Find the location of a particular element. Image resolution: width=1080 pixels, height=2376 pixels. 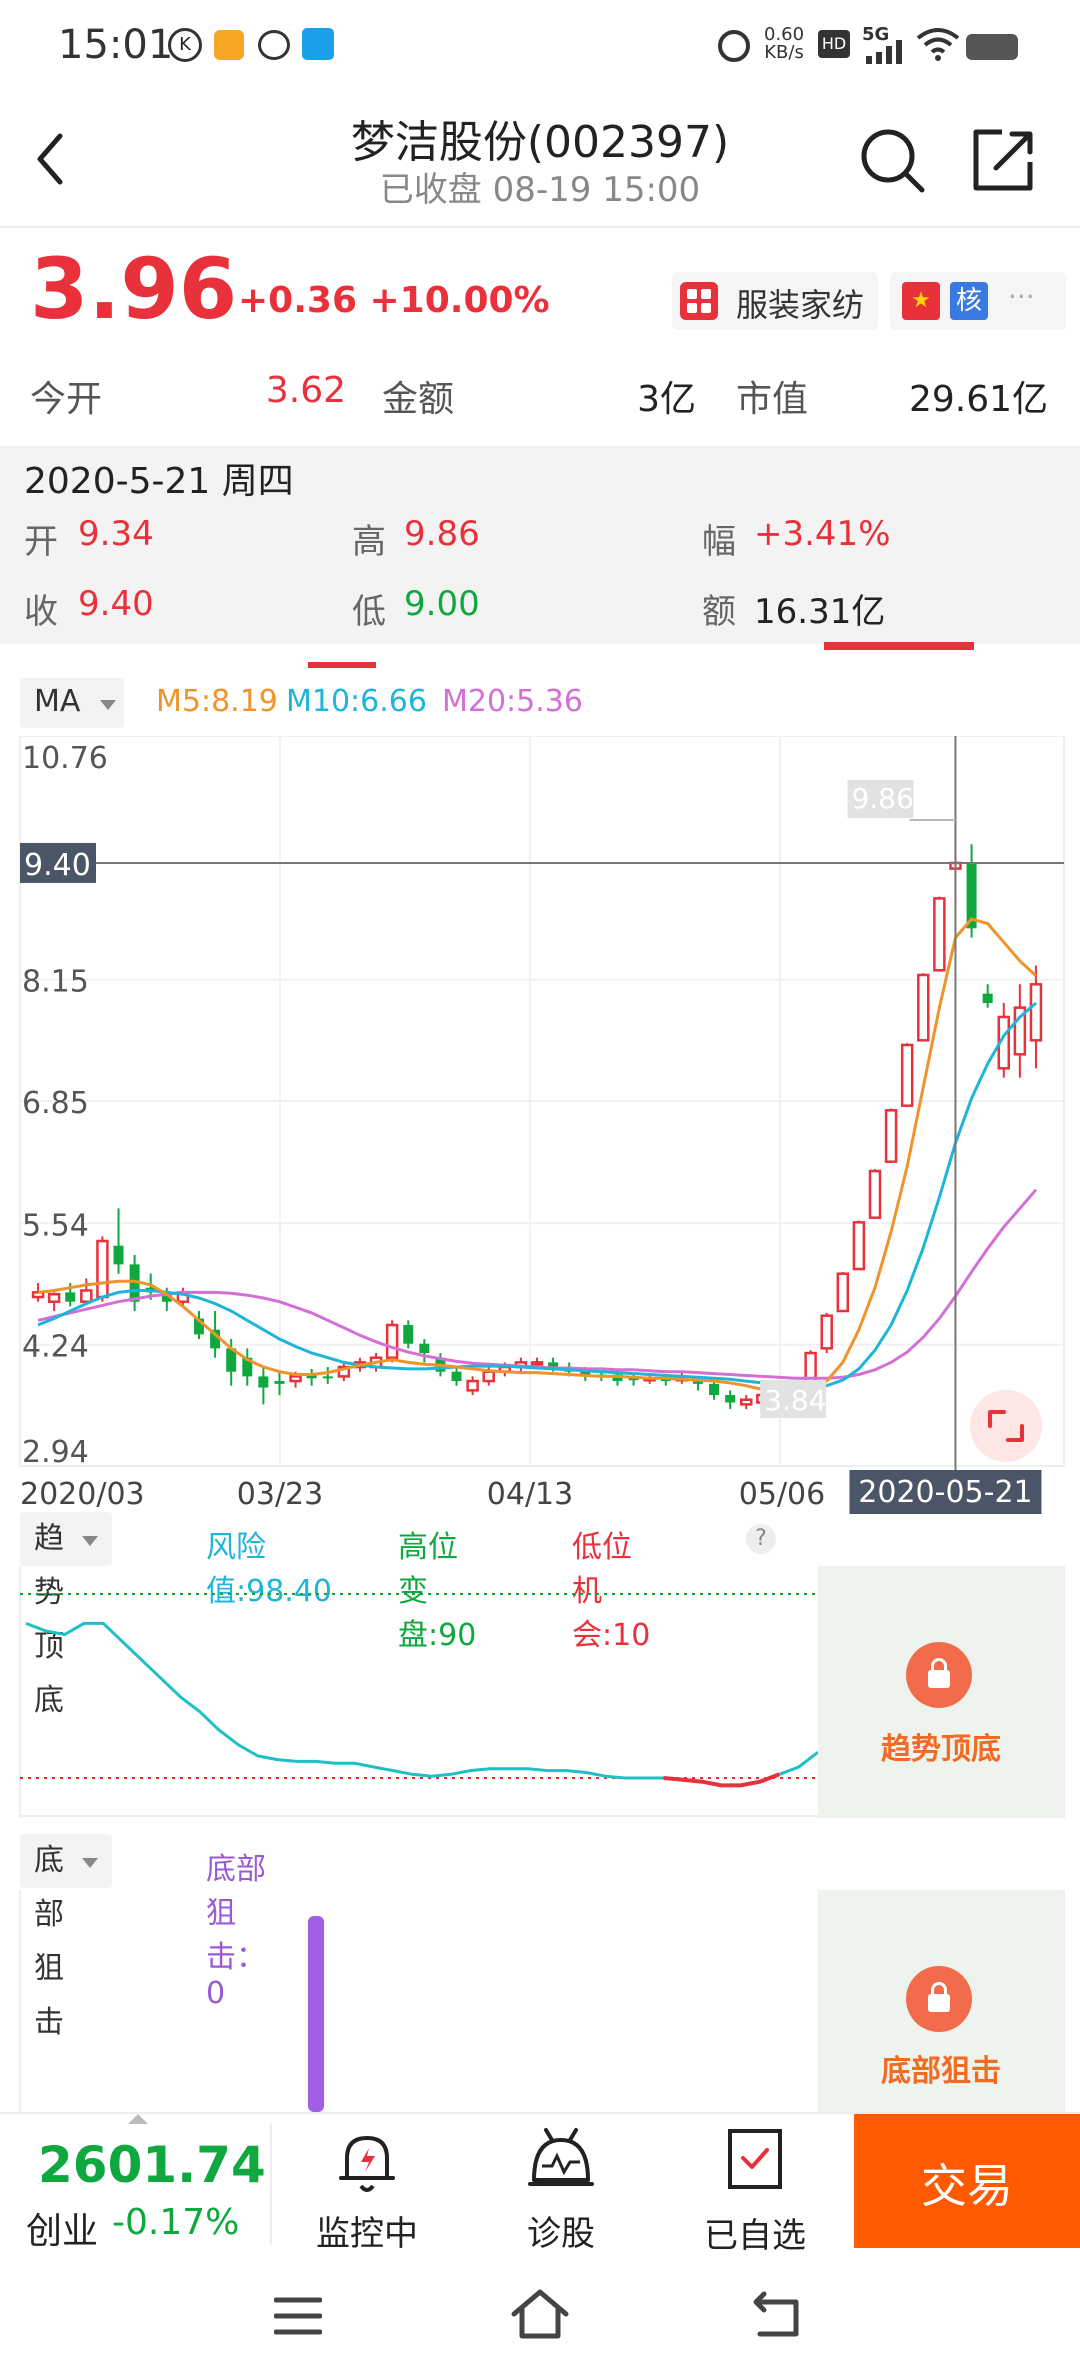

crosshair-date-label: 2020-05-21 is located at coordinates (945, 1492).